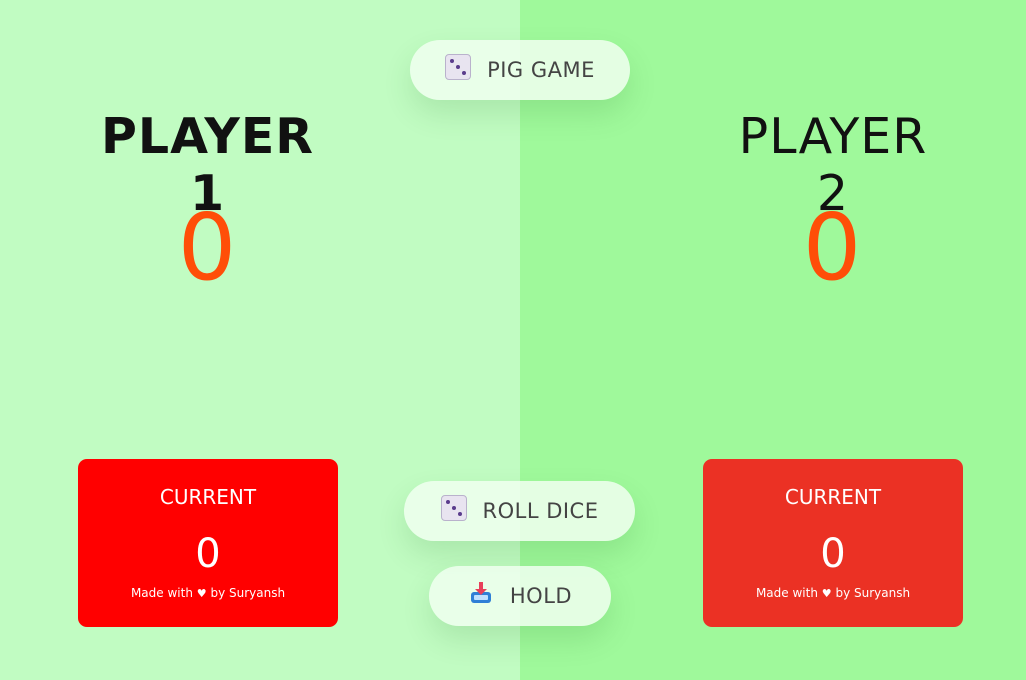 The image size is (1026, 680). I want to click on player-1-current-label: CURRENT, so click(208, 497).